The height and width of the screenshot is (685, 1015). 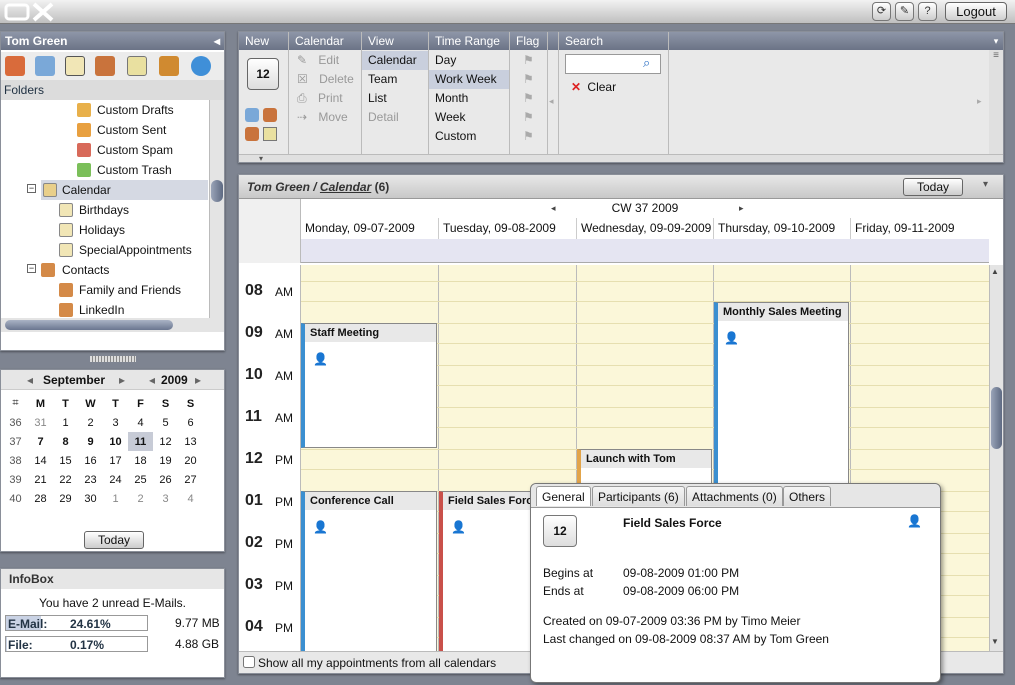 I want to click on scroll-down-icon: ▼, so click(x=995, y=641).